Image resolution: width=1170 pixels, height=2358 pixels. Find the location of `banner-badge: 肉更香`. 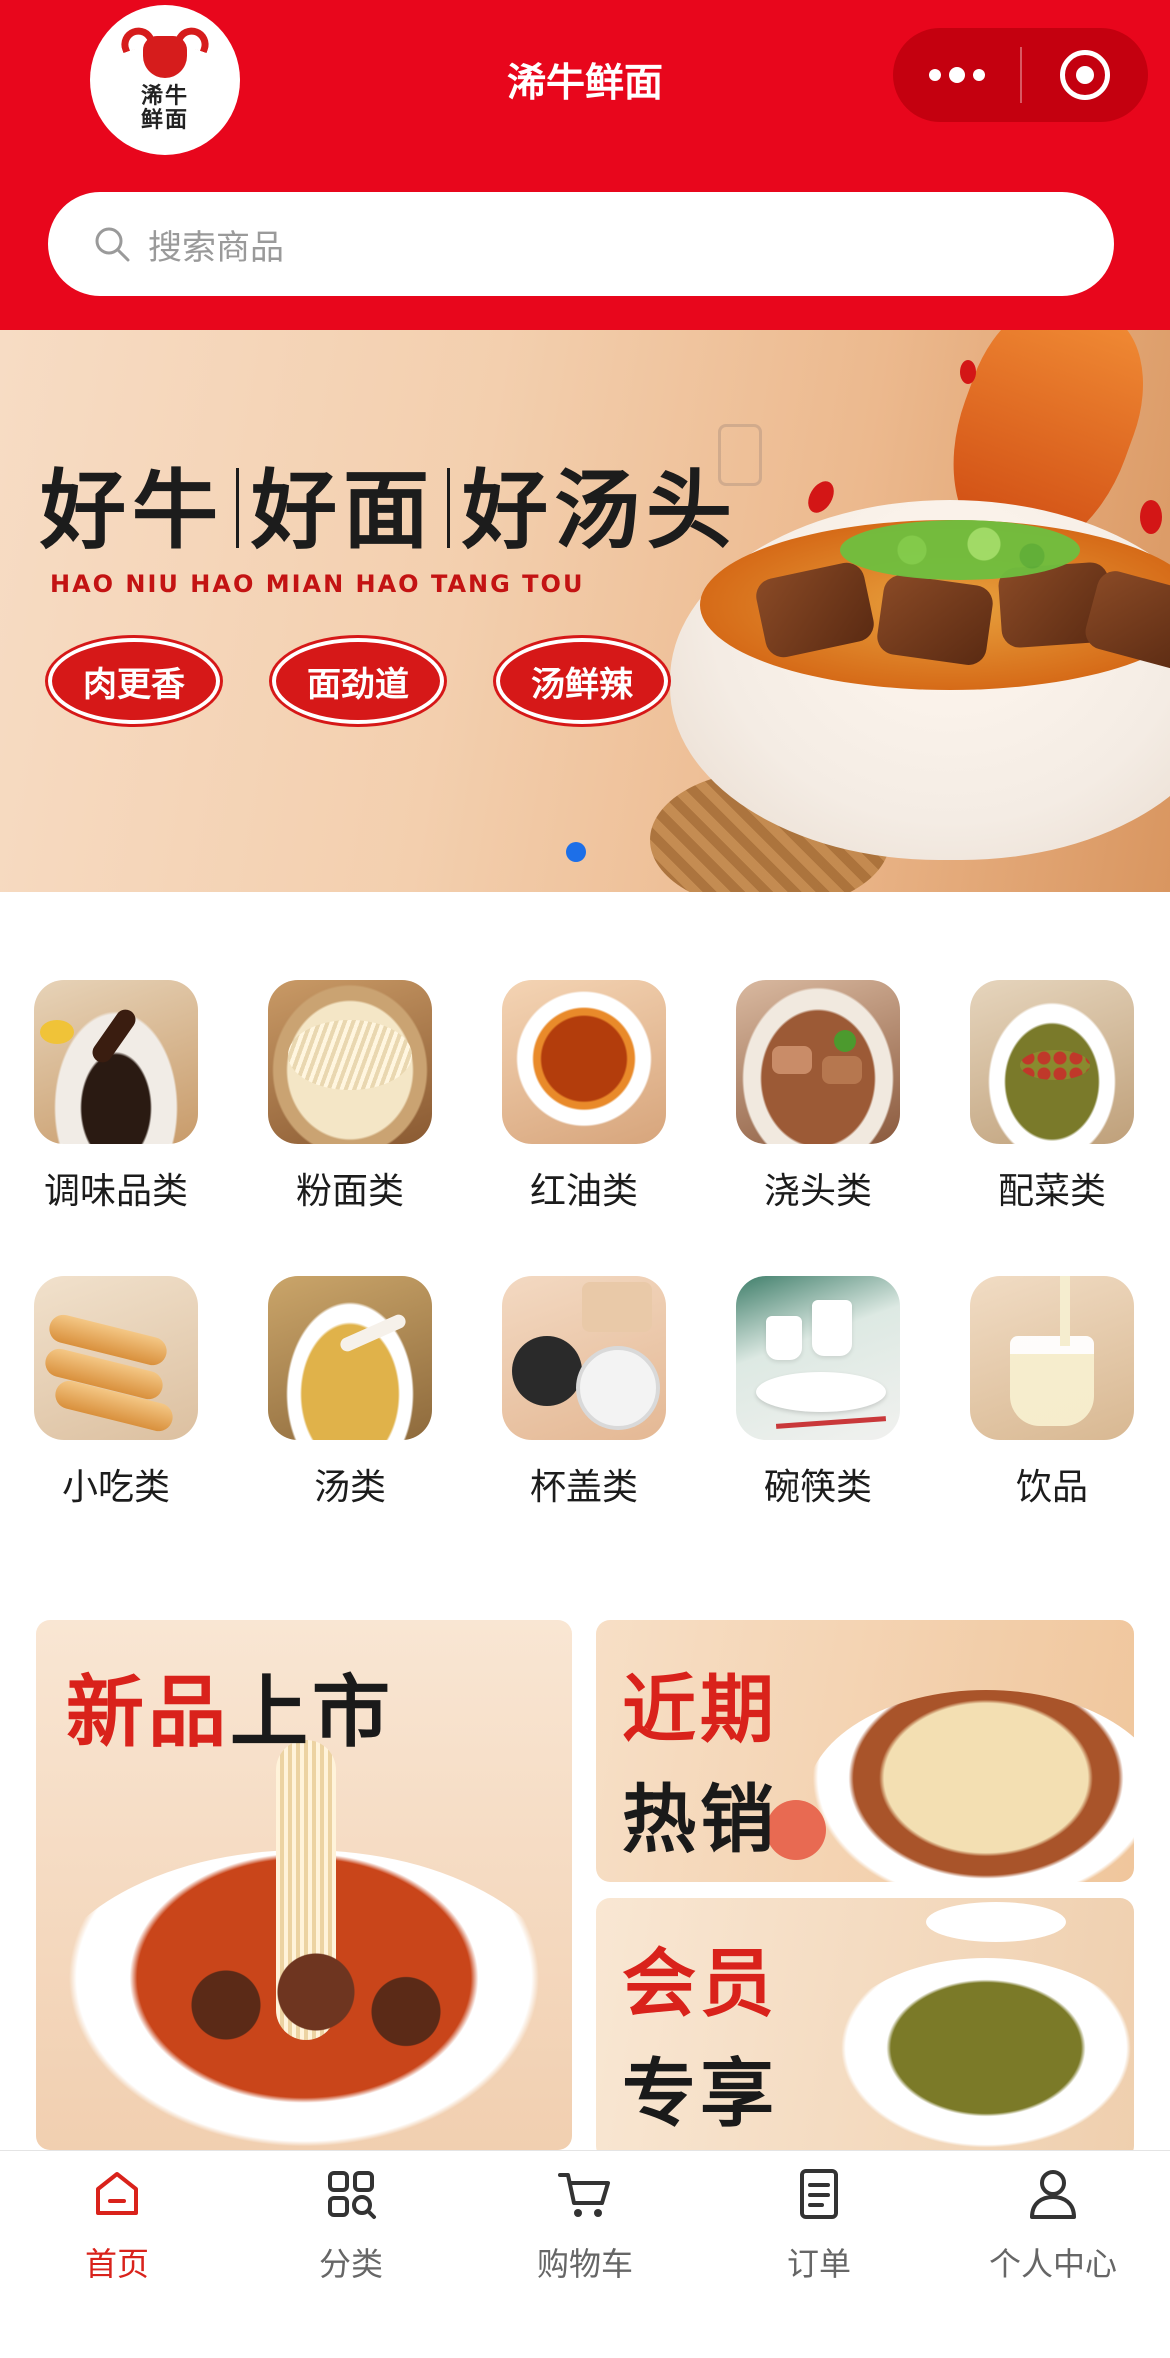

banner-badge: 肉更香 is located at coordinates (134, 681).